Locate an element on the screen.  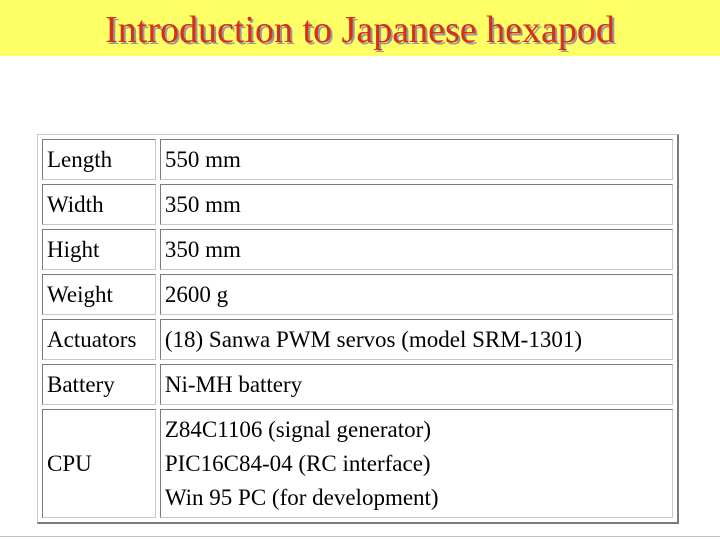
table-row: Weight 2600 g is located at coordinates (357, 294).